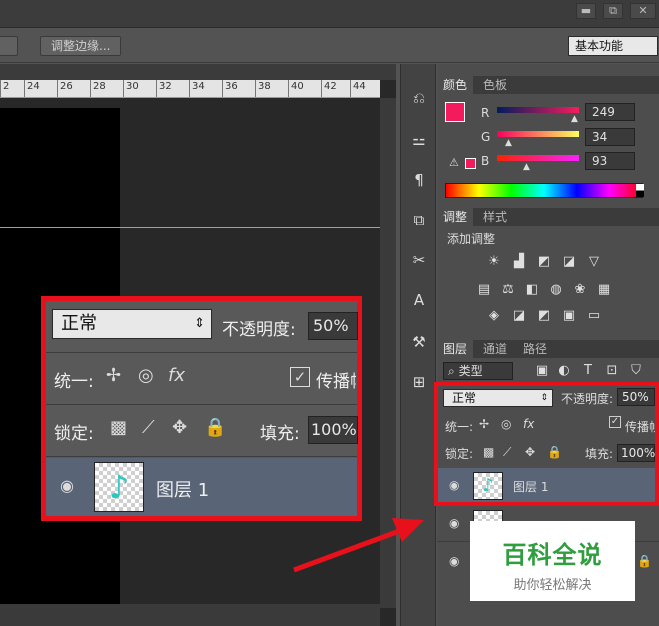 The height and width of the screenshot is (626, 659). What do you see at coordinates (538, 158) in the screenshot?
I see `b-slider` at bounding box center [538, 158].